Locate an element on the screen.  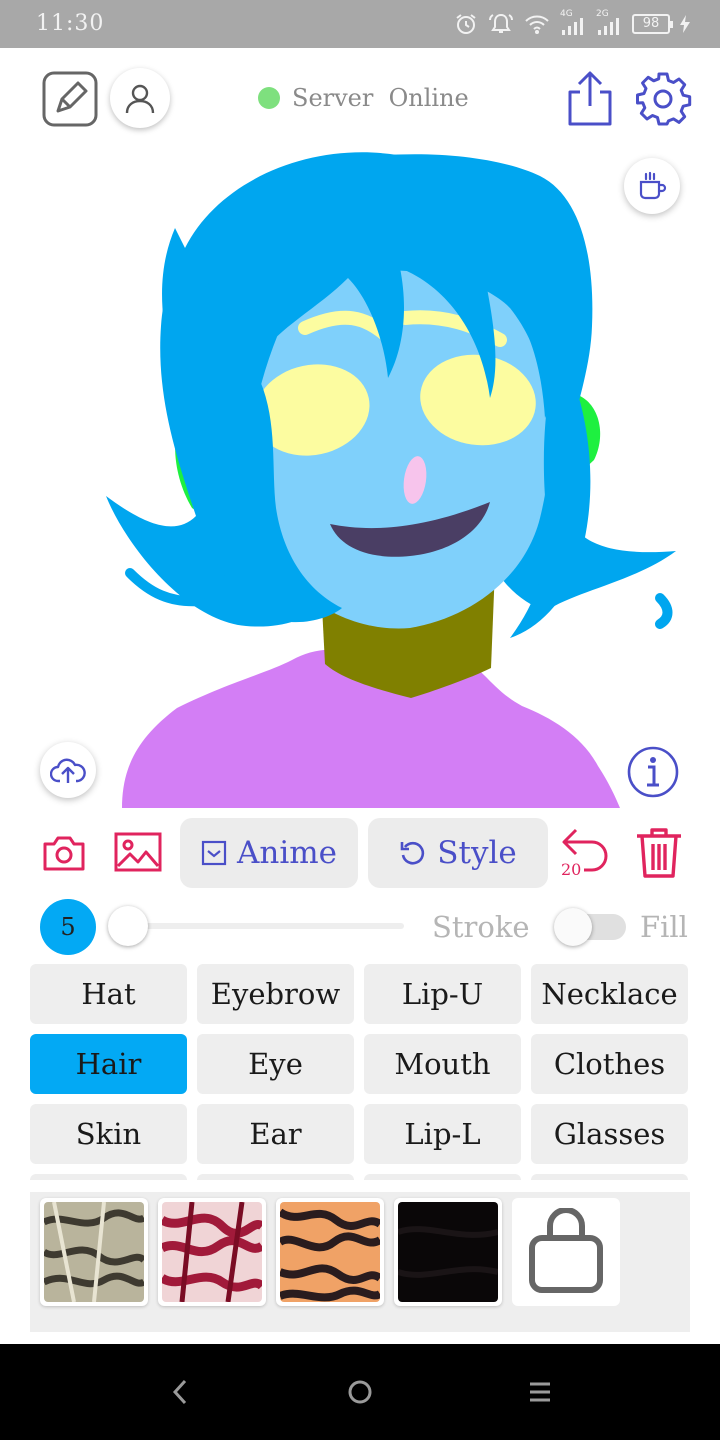
settings-button is located at coordinates (663, 99).